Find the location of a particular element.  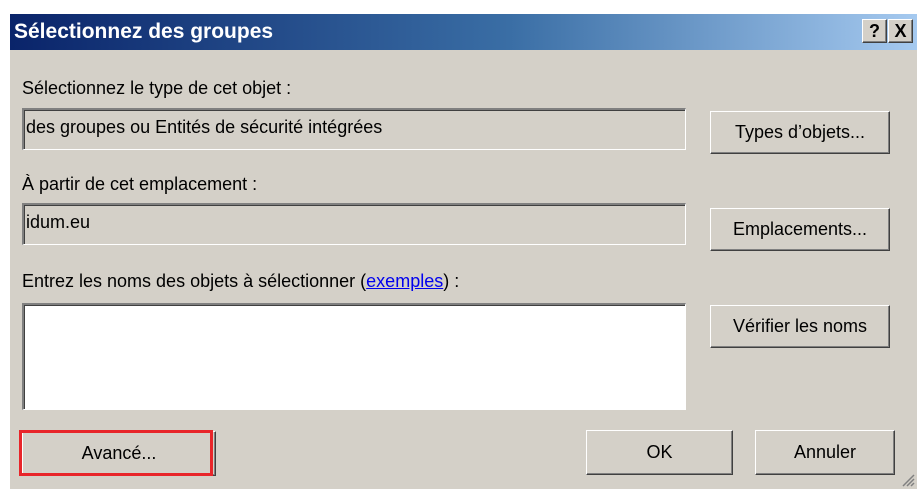

close-button: X is located at coordinates (900, 31).